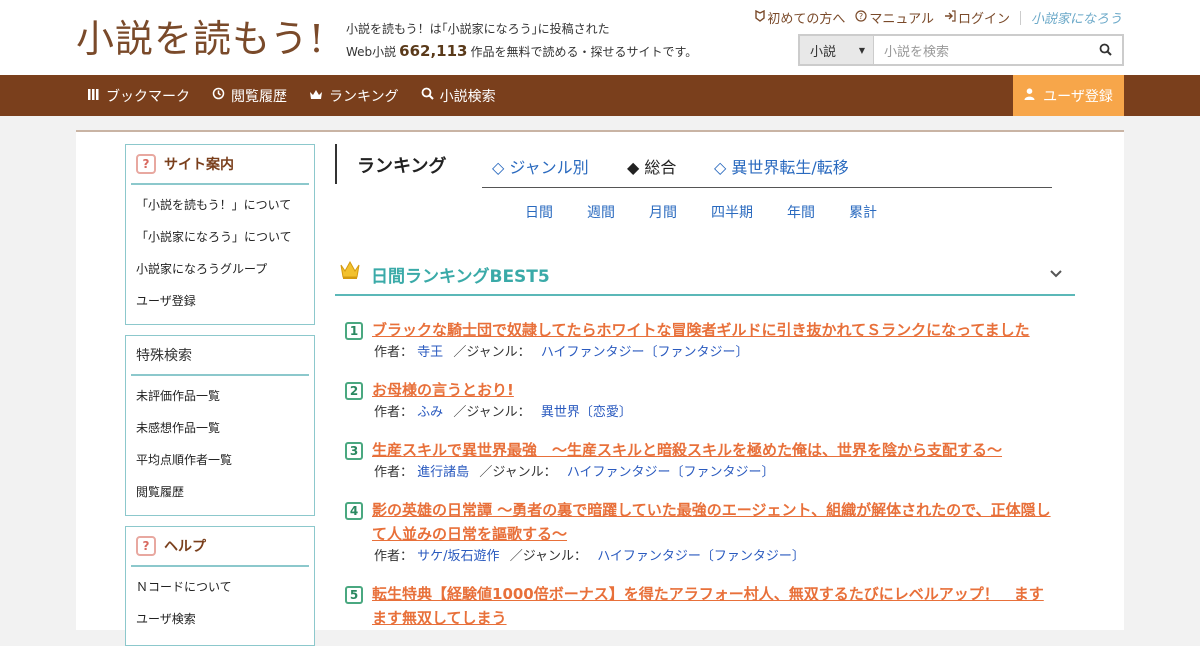 Image resolution: width=1200 pixels, height=646 pixels. I want to click on author-link: サケ/坂石遊作, so click(458, 556).